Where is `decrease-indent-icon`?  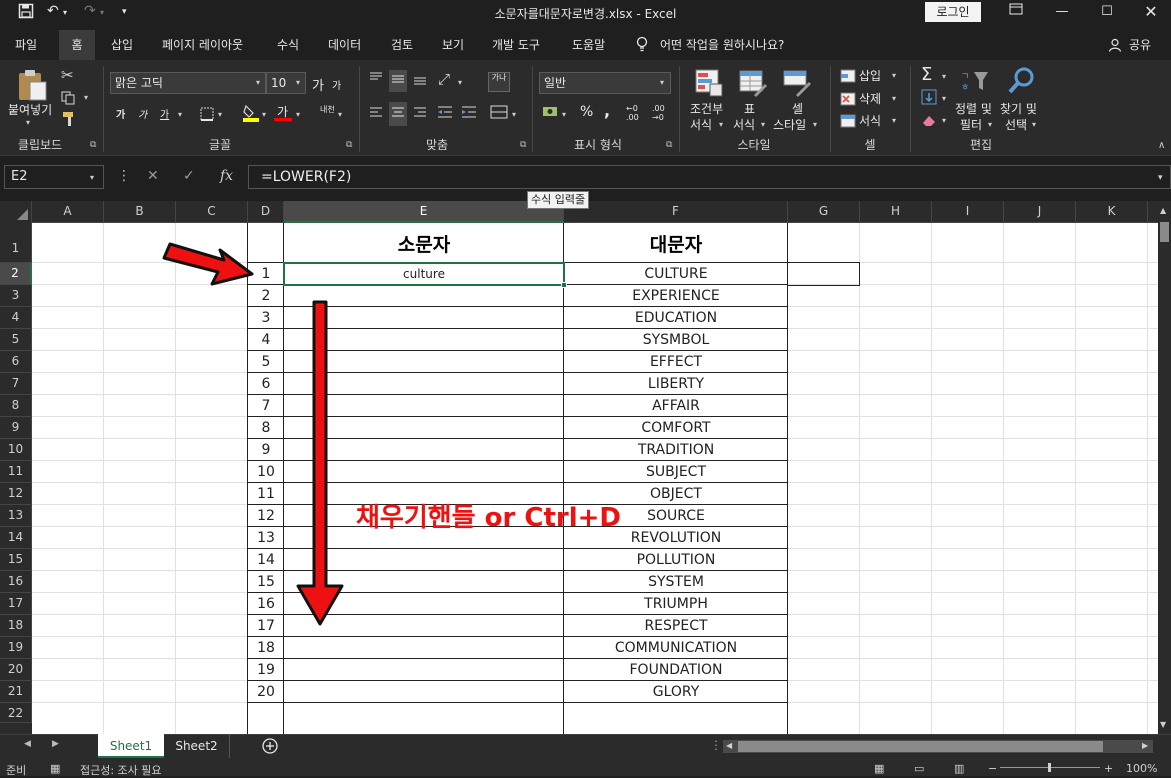 decrease-indent-icon is located at coordinates (445, 114).